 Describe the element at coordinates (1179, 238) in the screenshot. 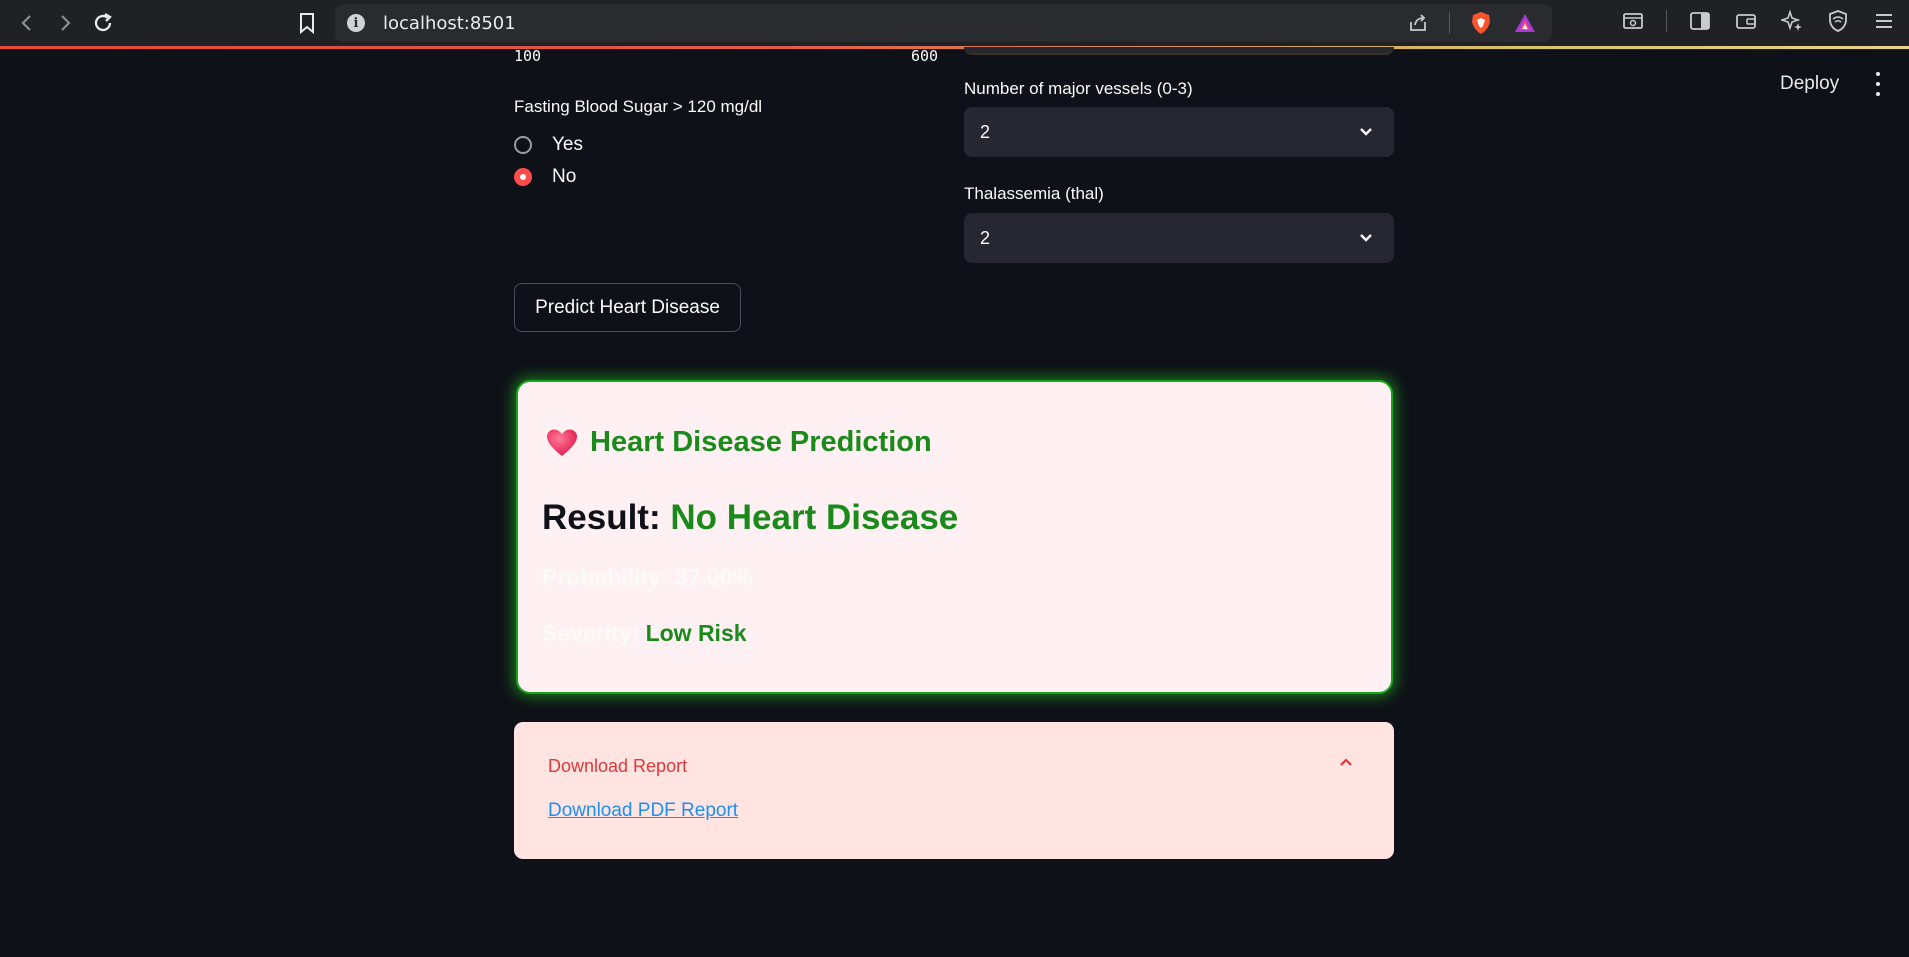

I see `thalassemia-select: 2` at that location.